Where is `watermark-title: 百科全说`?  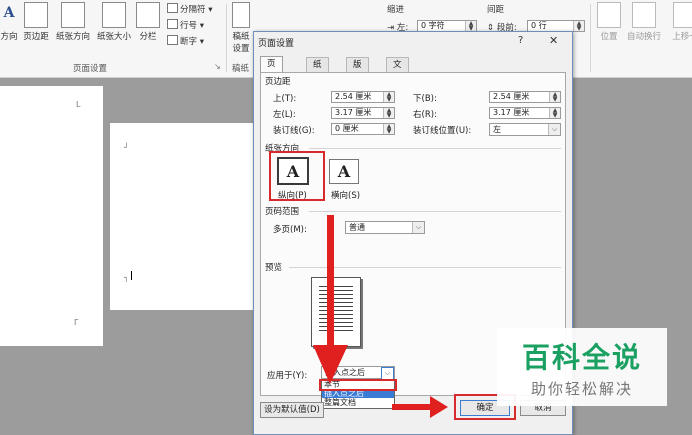
watermark-title: 百科全说 is located at coordinates (581, 357).